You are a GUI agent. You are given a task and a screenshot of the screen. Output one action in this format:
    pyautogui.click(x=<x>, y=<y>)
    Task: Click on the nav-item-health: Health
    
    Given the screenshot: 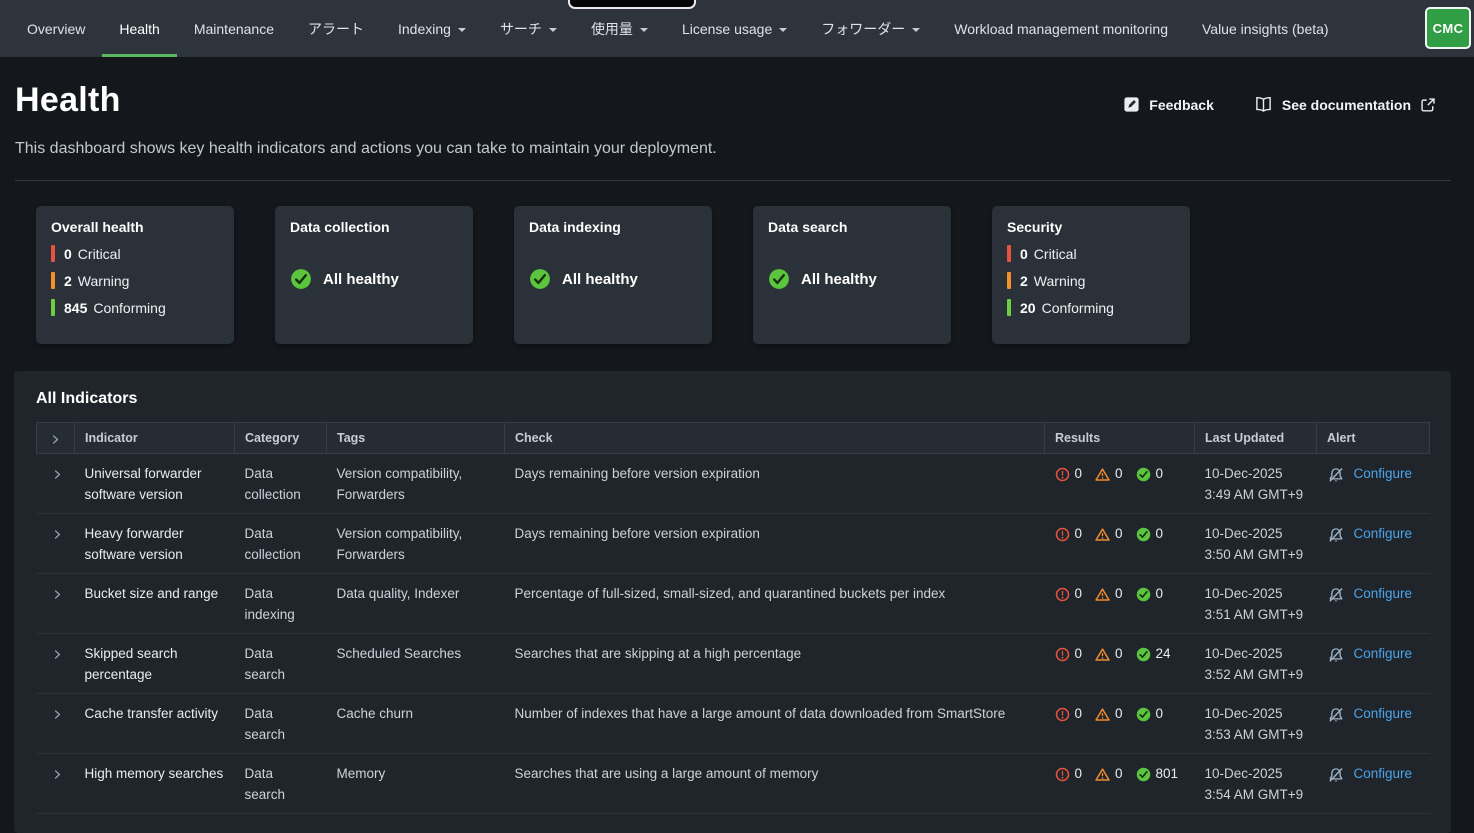 What is the action you would take?
    pyautogui.click(x=139, y=28)
    